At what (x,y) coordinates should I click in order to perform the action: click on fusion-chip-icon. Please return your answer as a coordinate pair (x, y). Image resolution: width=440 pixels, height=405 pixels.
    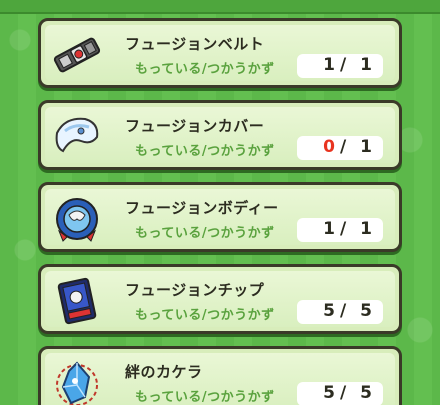
    Looking at the image, I should click on (77, 301).